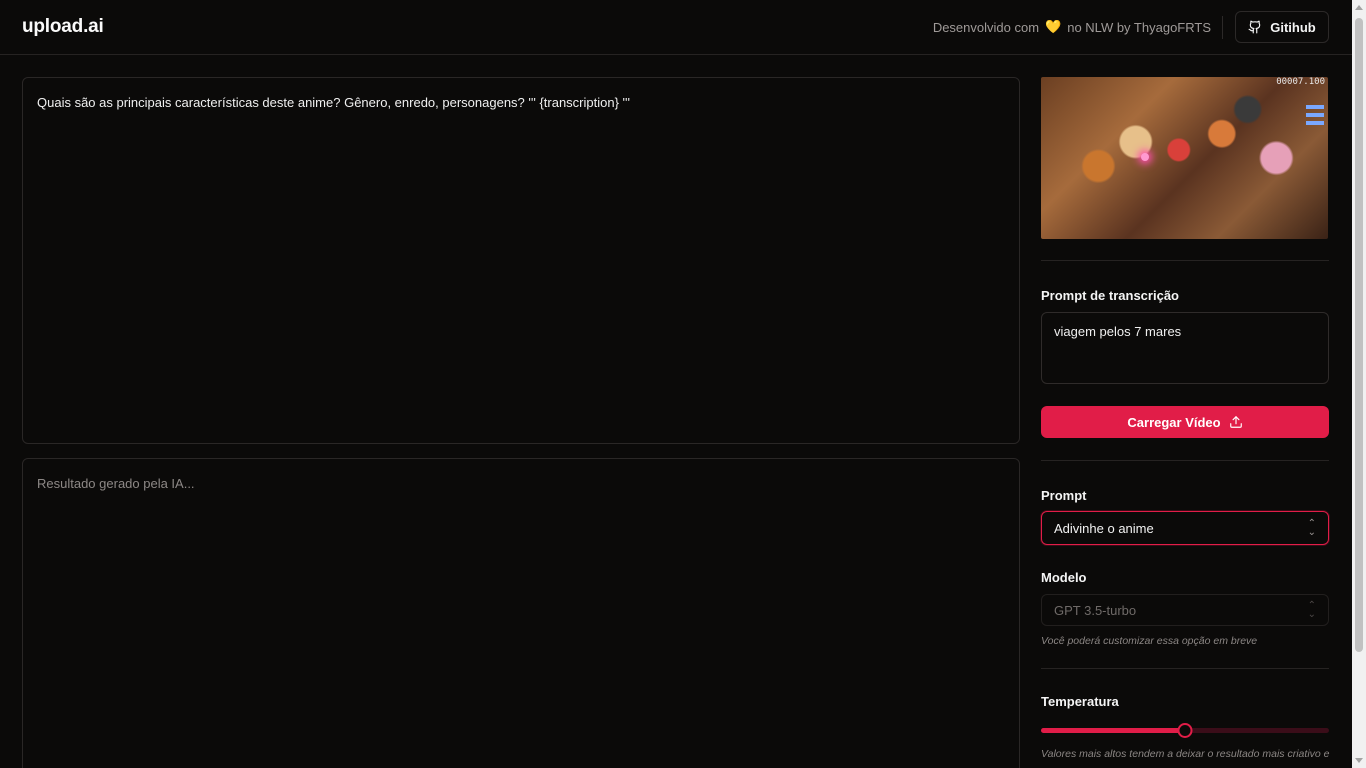 Image resolution: width=1366 pixels, height=768 pixels. I want to click on video-score: 00007.100, so click(1300, 82).